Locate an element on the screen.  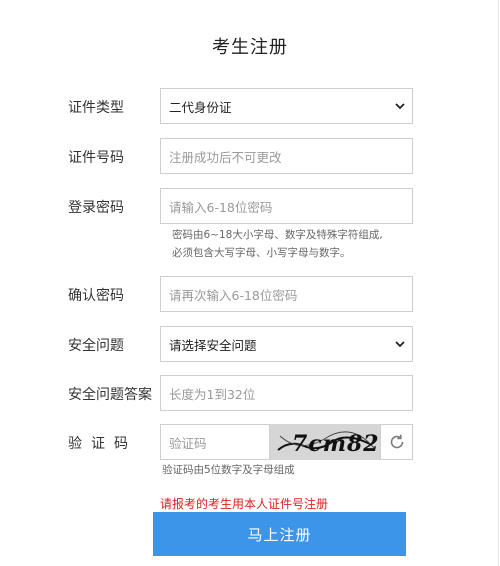
confirm-password-input: 请再次输入6-18位密码 is located at coordinates (286, 294).